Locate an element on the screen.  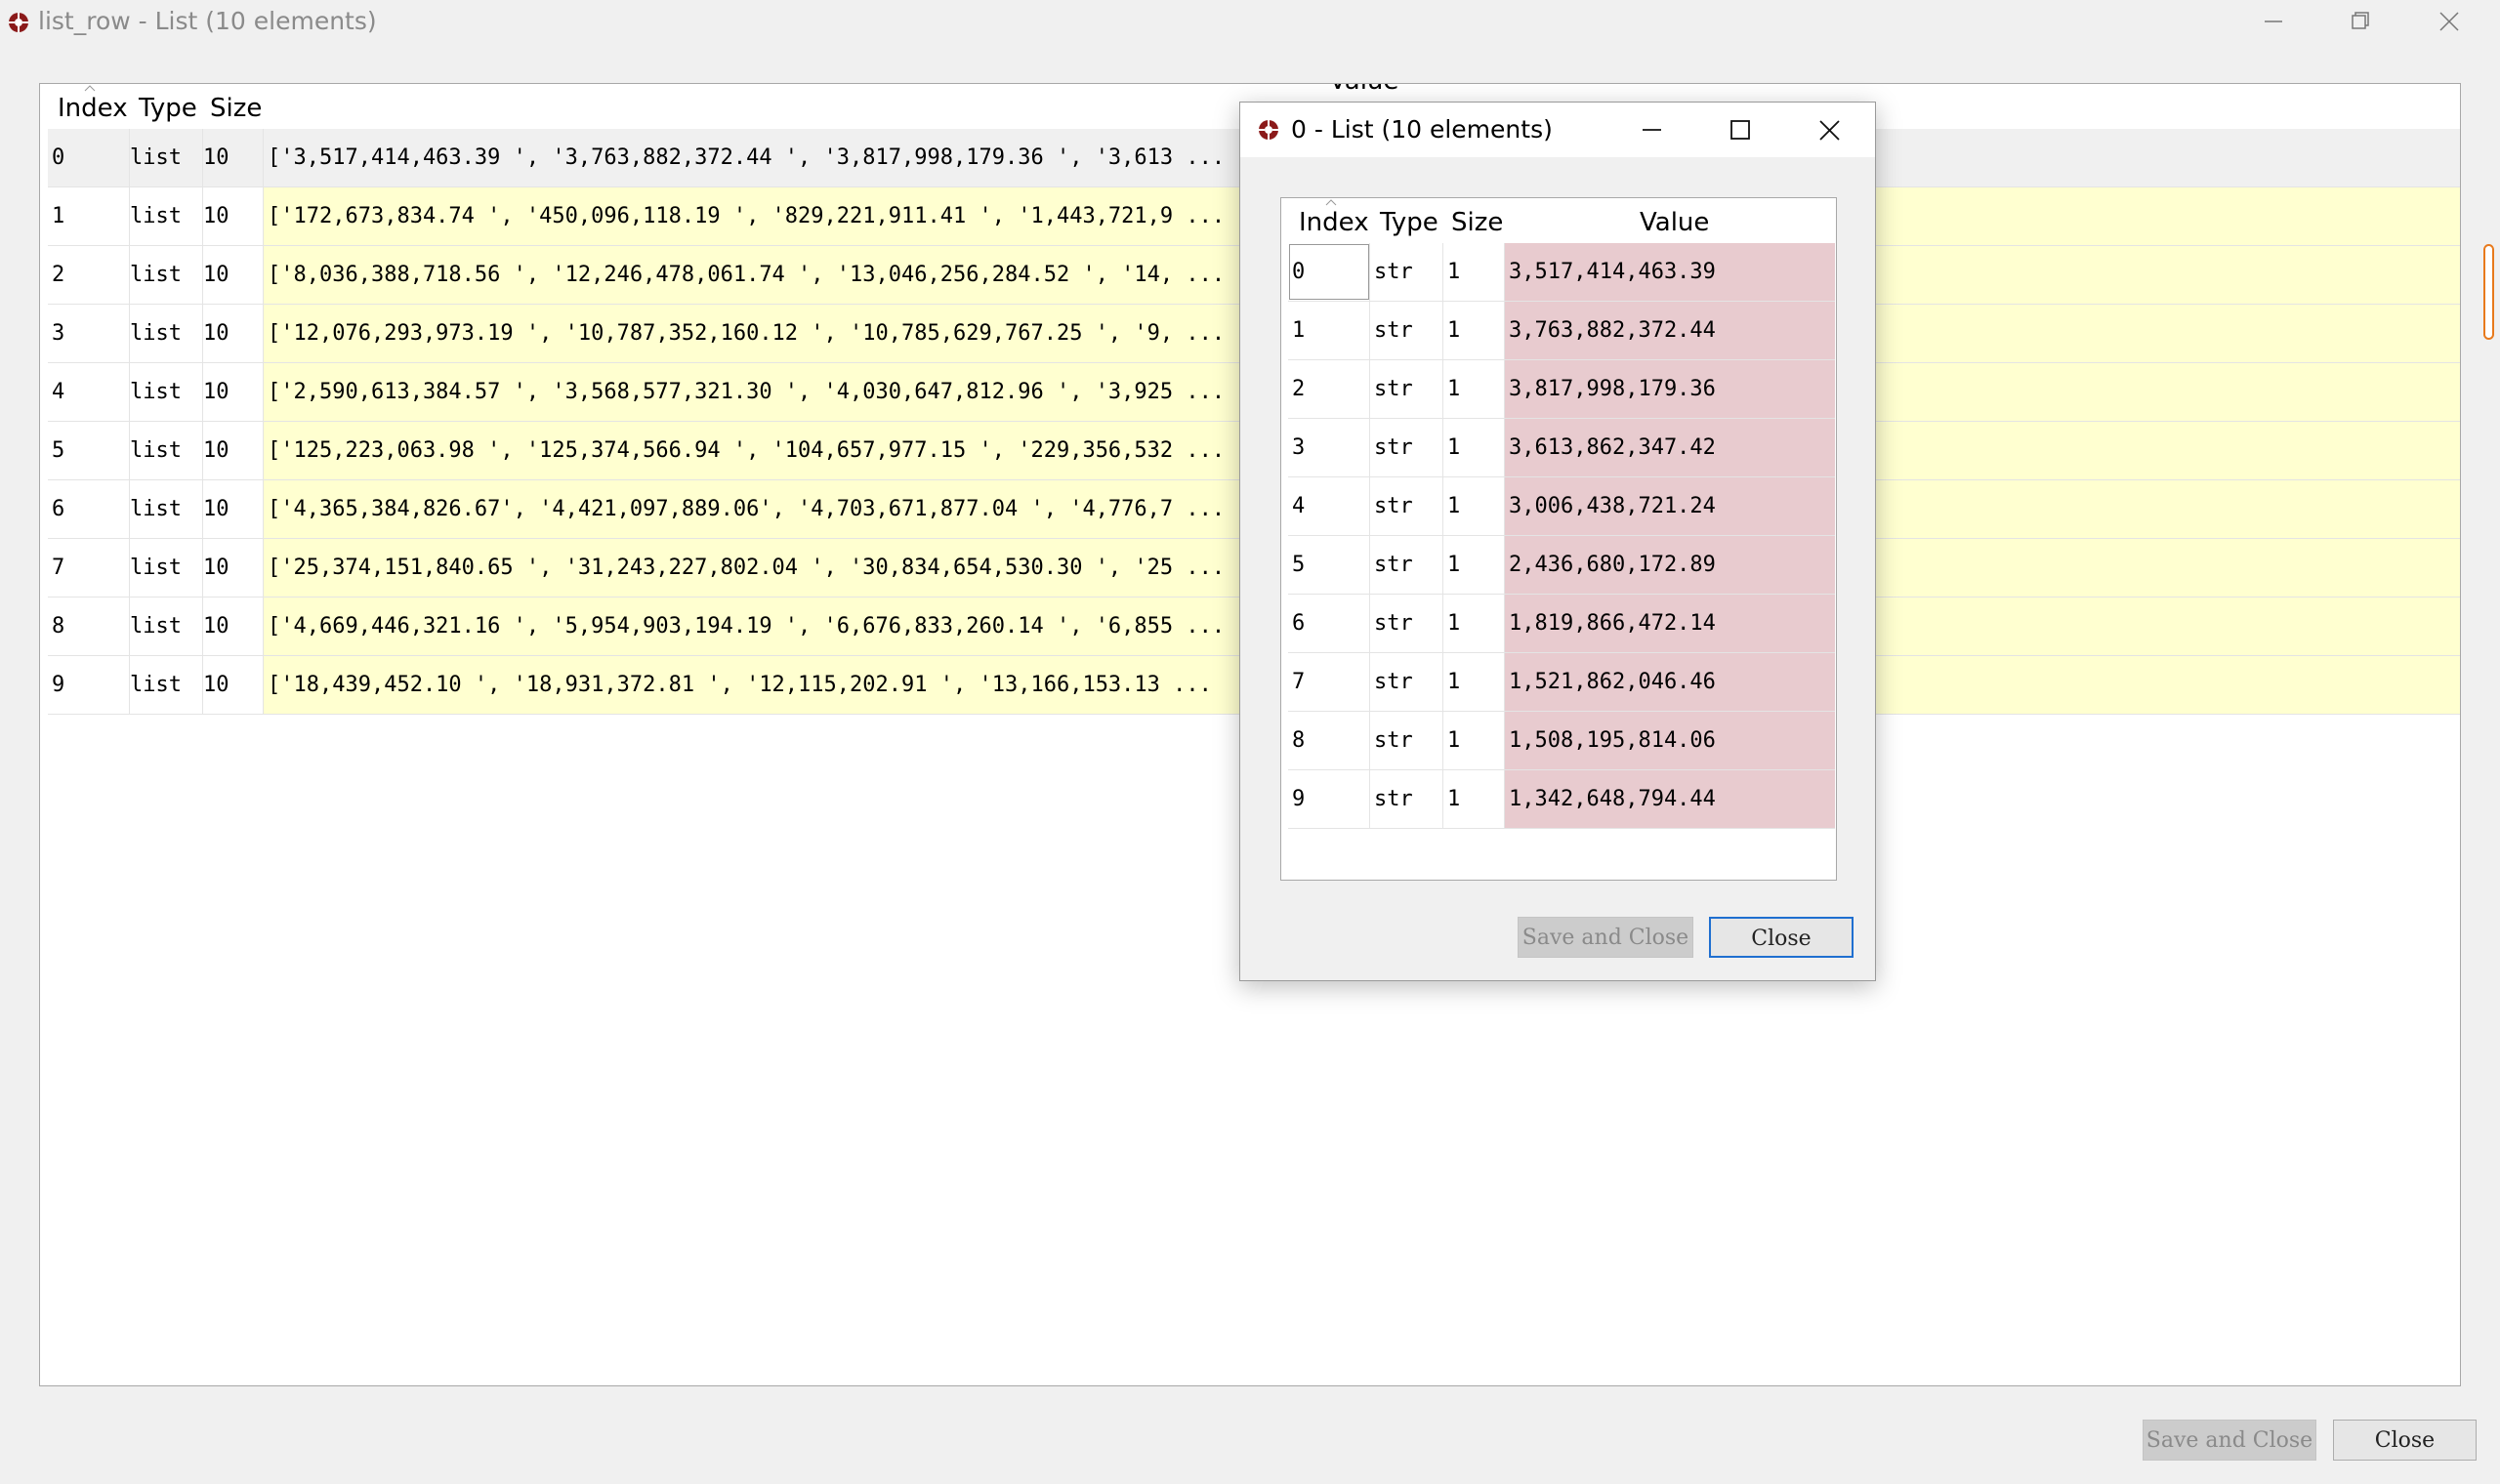
close-window-button is located at coordinates (2448, 22).